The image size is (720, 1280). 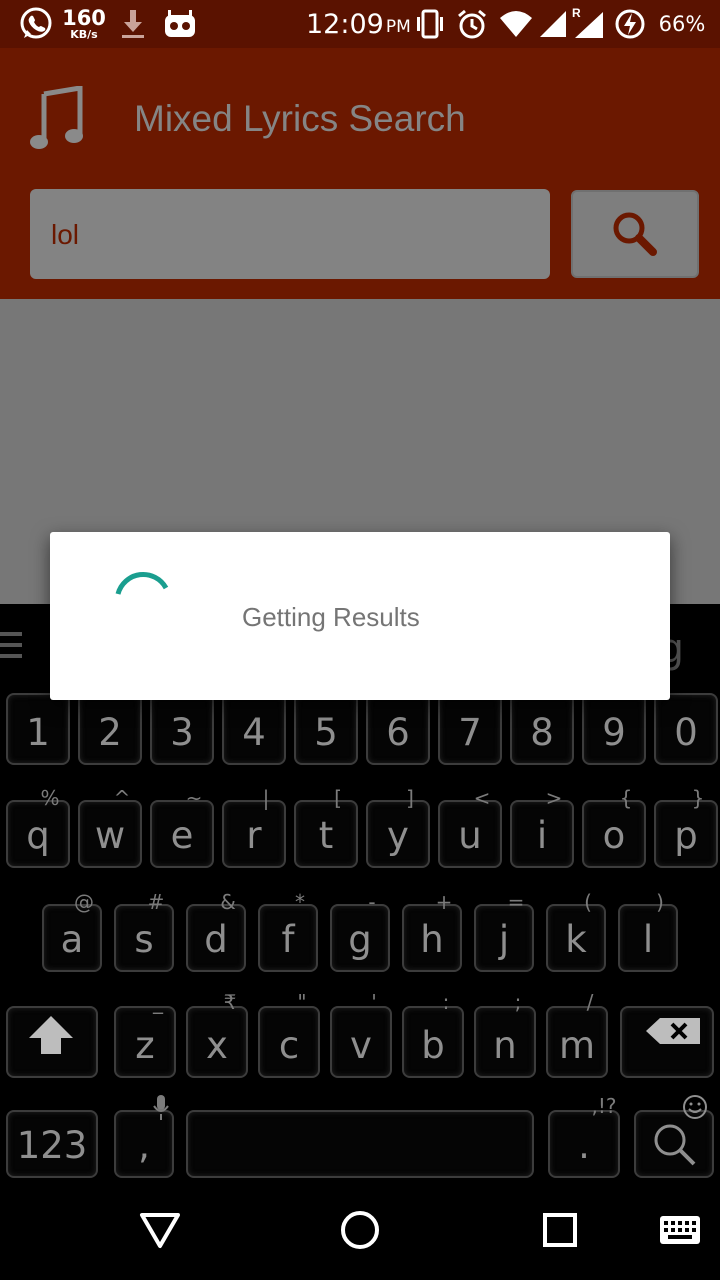 I want to click on key-g-label: g, so click(x=360, y=939).